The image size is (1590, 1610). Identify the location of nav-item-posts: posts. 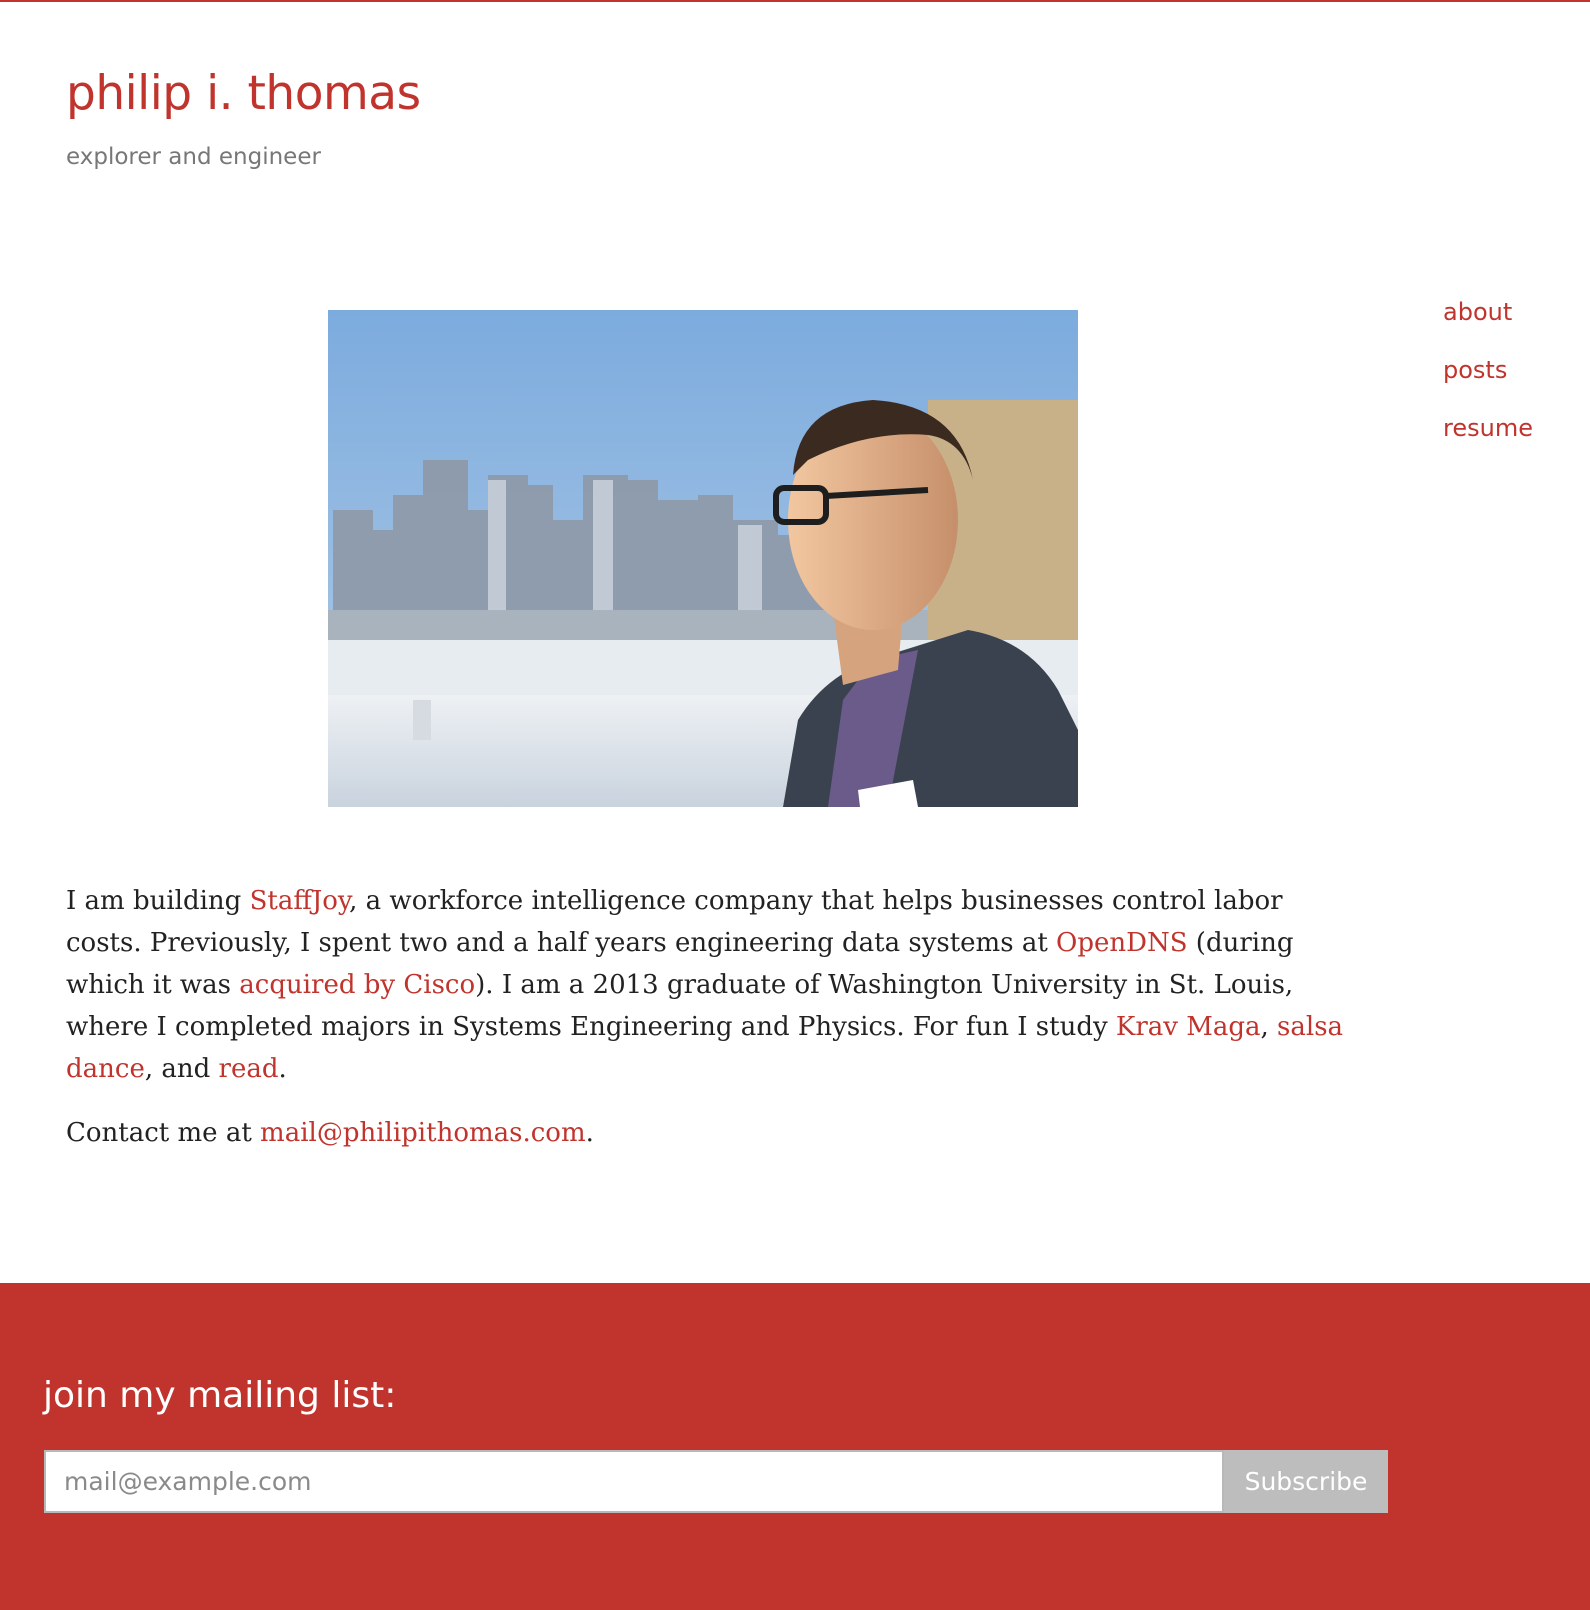
(1488, 385).